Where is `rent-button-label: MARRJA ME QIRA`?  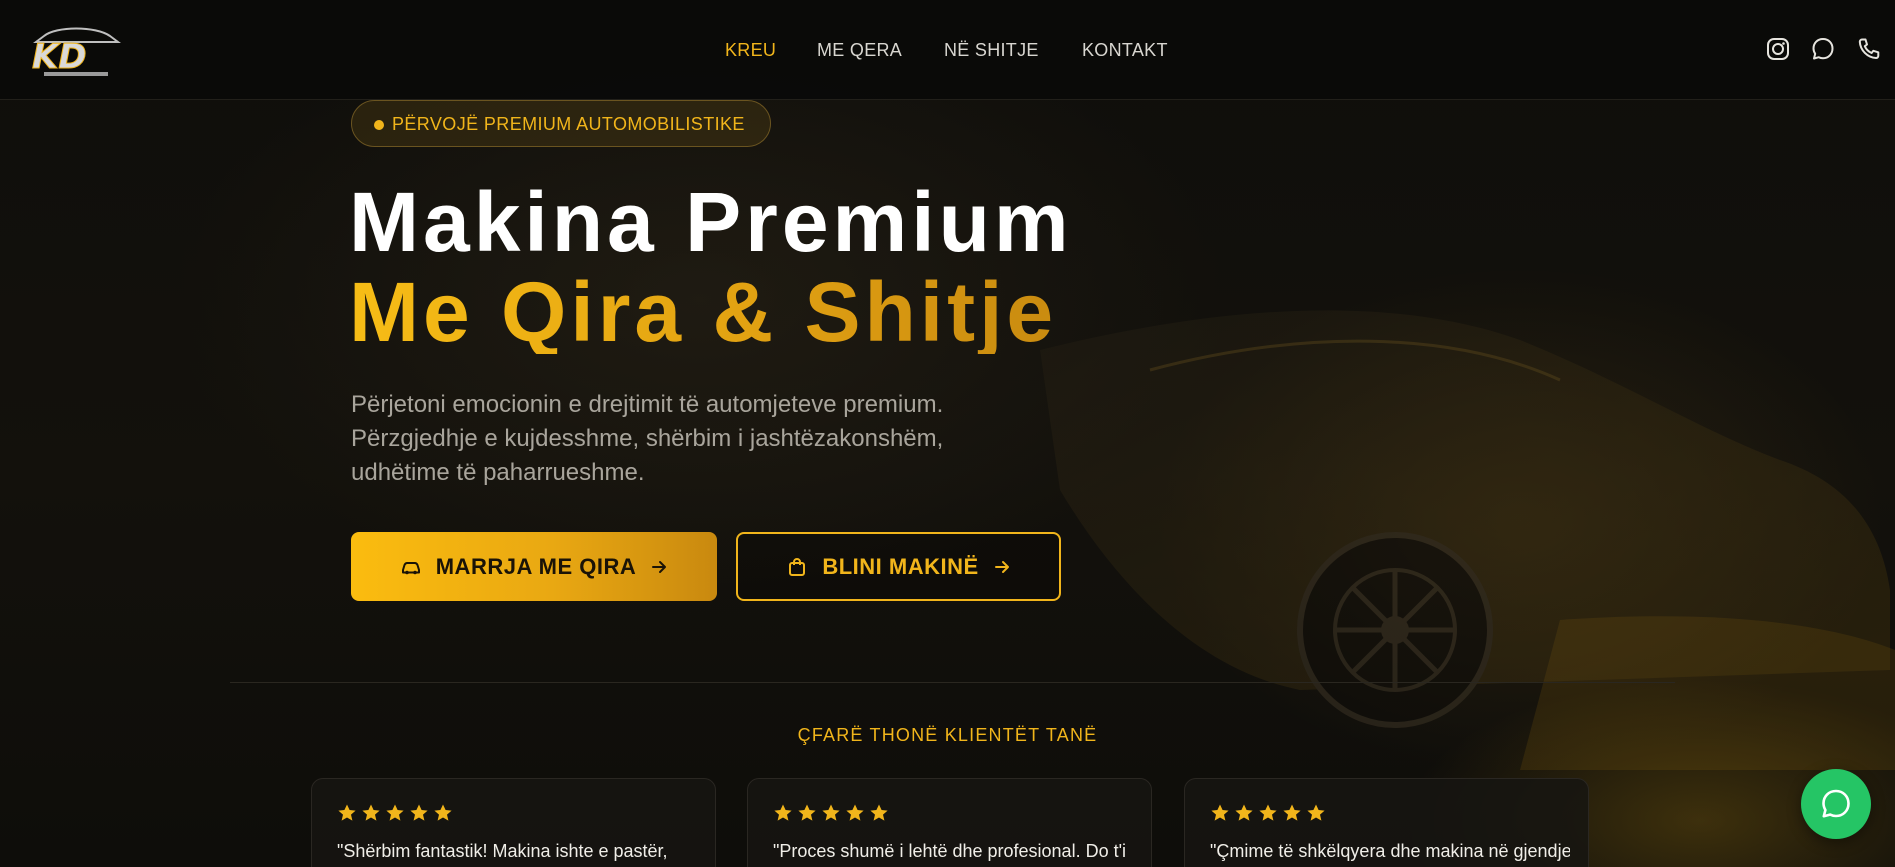
rent-button-label: MARRJA ME QIRA is located at coordinates (536, 566).